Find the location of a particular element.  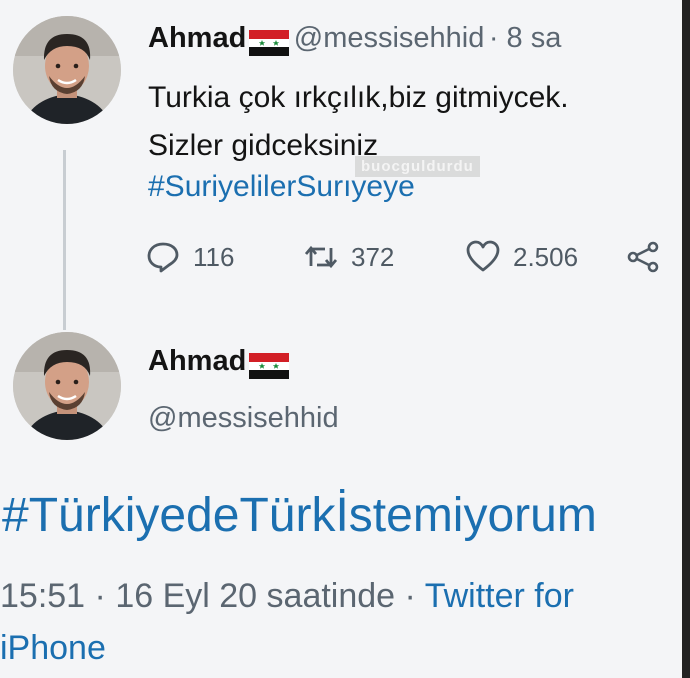

tweet-time: 8 sa is located at coordinates (534, 38).